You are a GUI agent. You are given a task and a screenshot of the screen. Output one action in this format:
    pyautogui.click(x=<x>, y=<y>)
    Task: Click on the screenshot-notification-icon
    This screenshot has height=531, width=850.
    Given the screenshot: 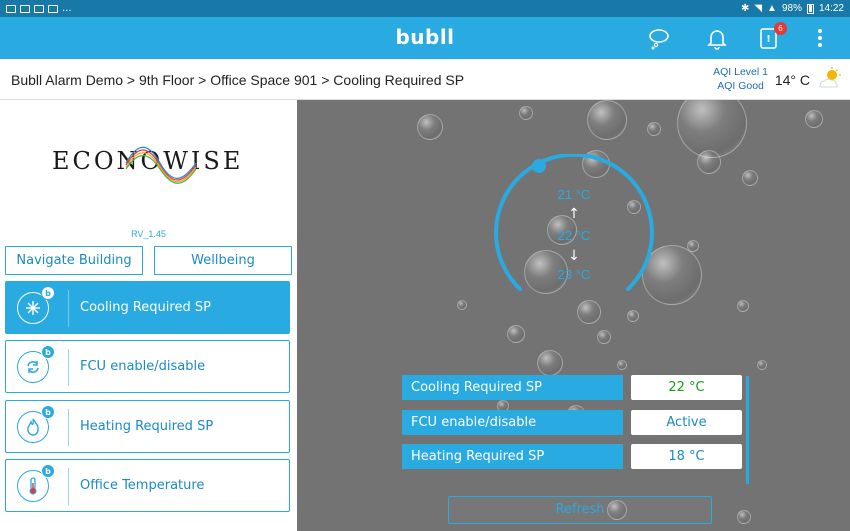 What is the action you would take?
    pyautogui.click(x=39, y=8)
    